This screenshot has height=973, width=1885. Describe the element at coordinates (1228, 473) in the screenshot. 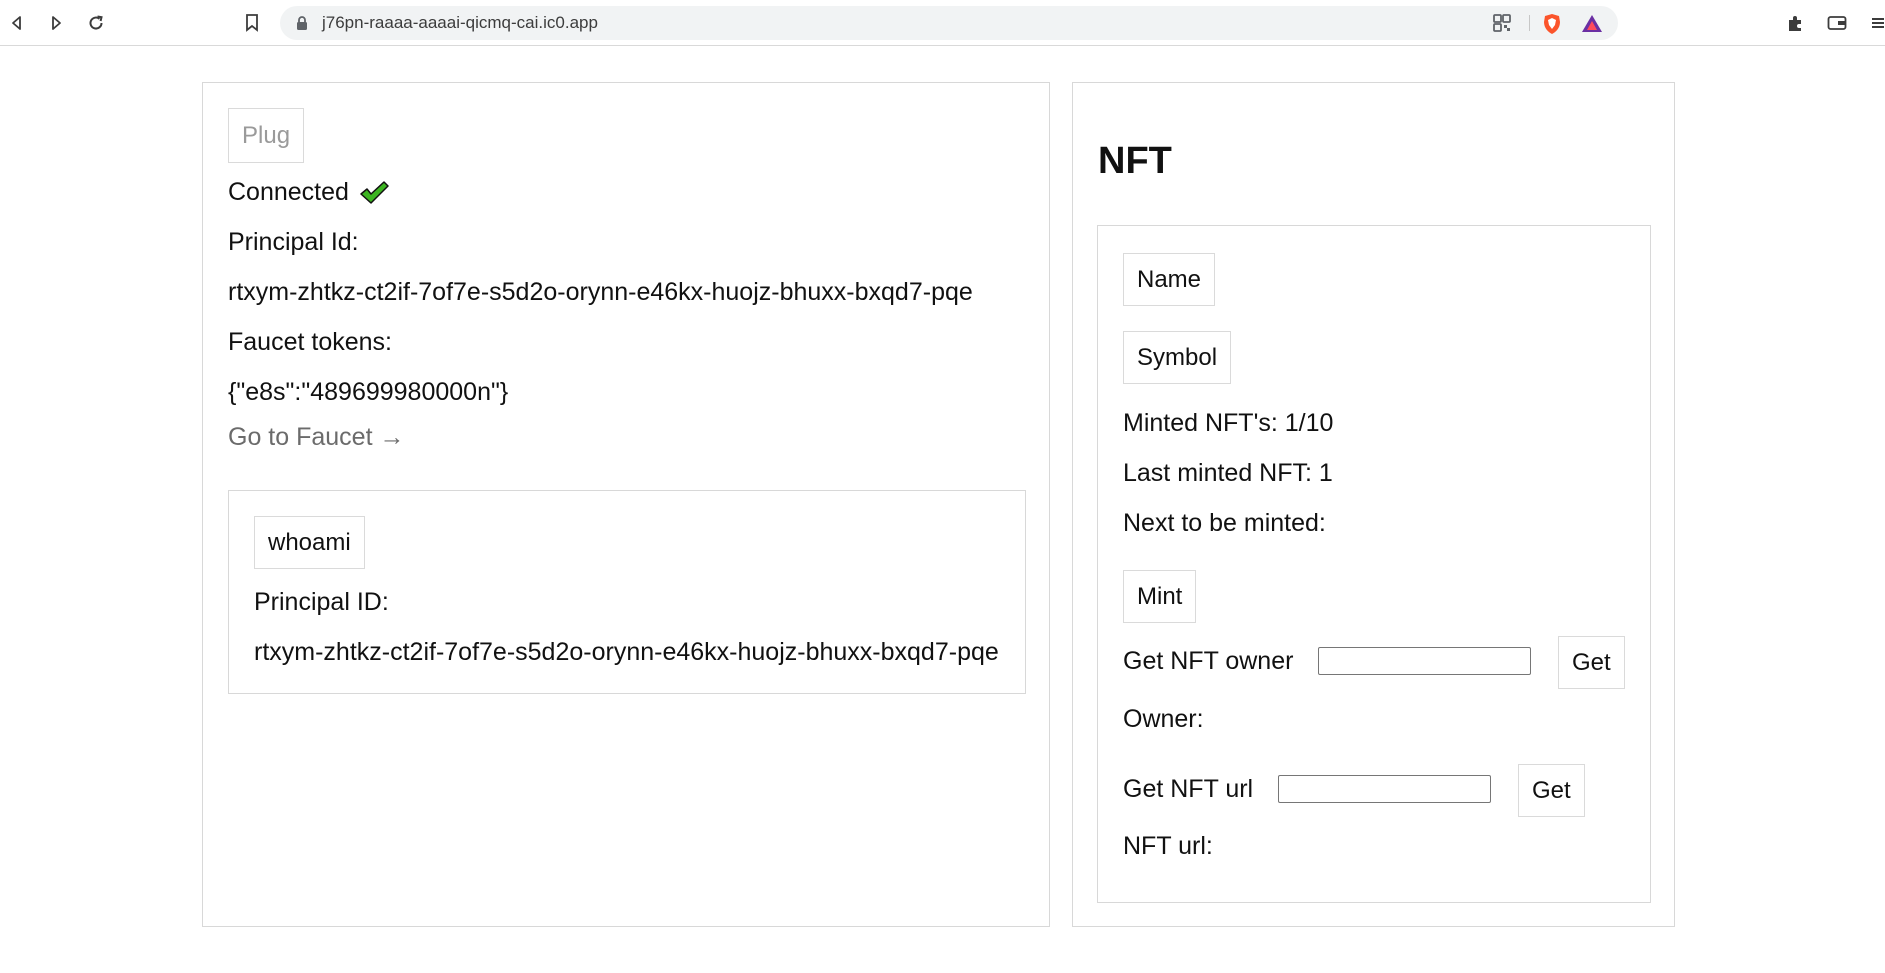

I see `last-minted: Last minted NFT: 1` at that location.